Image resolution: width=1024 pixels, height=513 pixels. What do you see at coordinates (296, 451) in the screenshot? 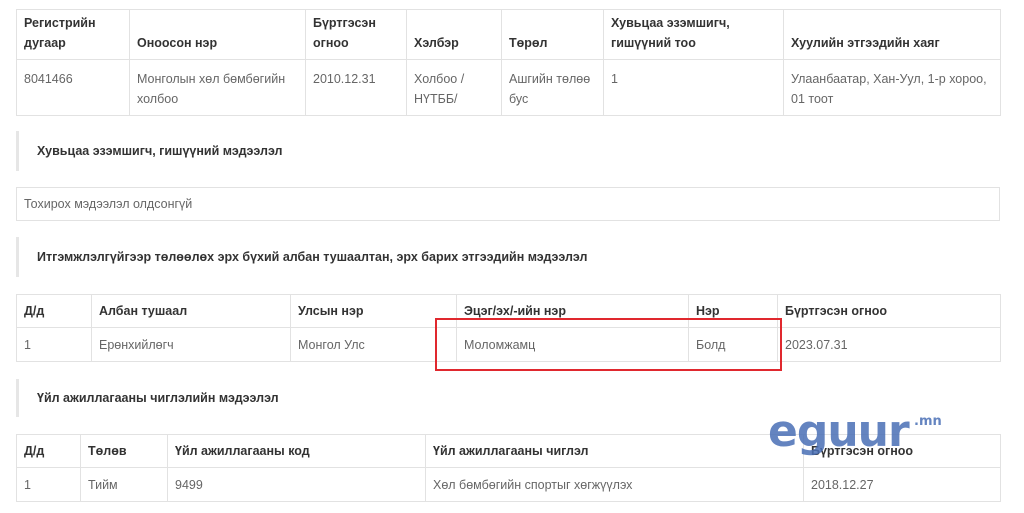
I see `col-header: Үйл ажиллагааны код` at bounding box center [296, 451].